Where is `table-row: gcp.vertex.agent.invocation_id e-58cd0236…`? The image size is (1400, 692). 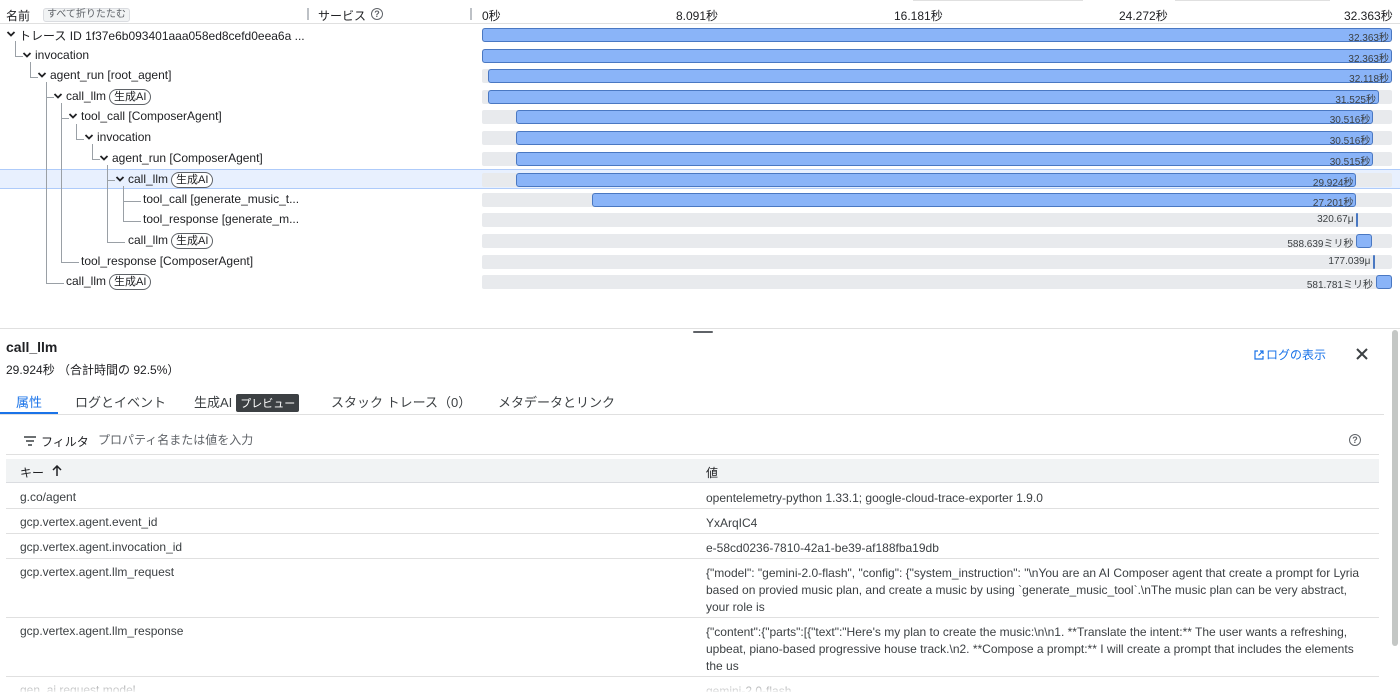 table-row: gcp.vertex.agent.invocation_id e-58cd0236… is located at coordinates (692, 546).